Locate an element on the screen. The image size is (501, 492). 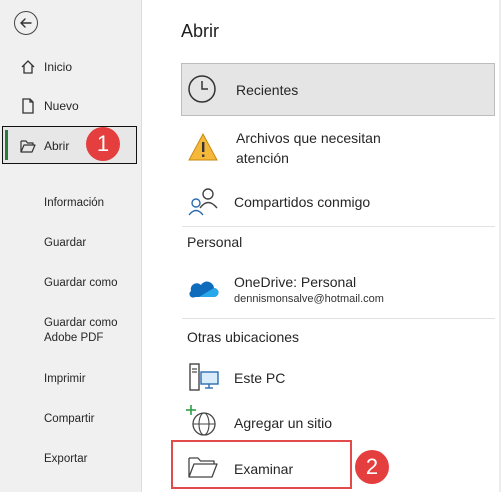
recent-button is located at coordinates (338, 89).